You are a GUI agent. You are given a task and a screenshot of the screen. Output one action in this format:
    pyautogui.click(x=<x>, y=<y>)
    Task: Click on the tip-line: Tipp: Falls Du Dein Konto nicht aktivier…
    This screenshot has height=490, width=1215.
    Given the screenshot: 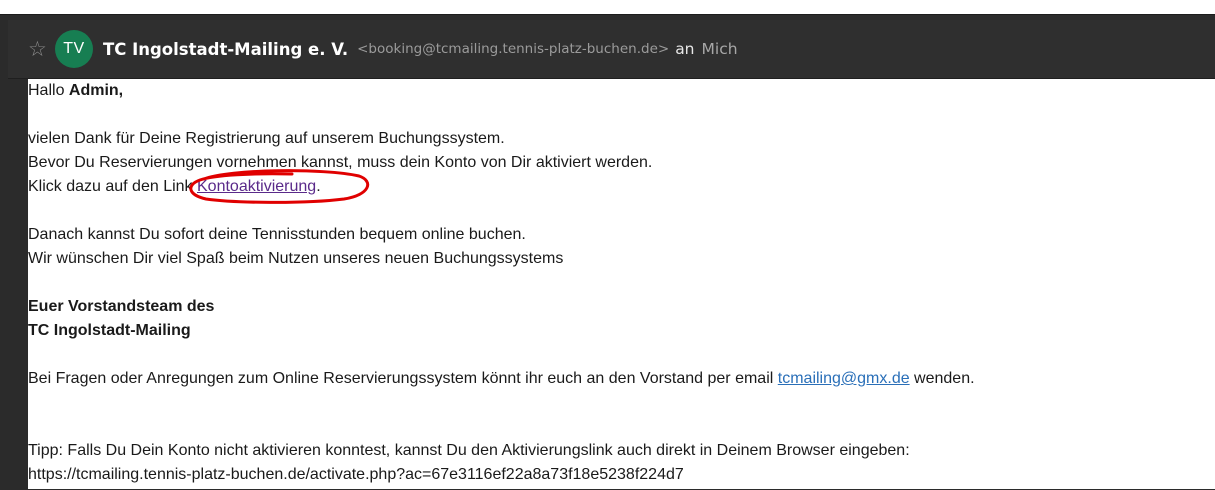 What is the action you would take?
    pyautogui.click(x=469, y=450)
    